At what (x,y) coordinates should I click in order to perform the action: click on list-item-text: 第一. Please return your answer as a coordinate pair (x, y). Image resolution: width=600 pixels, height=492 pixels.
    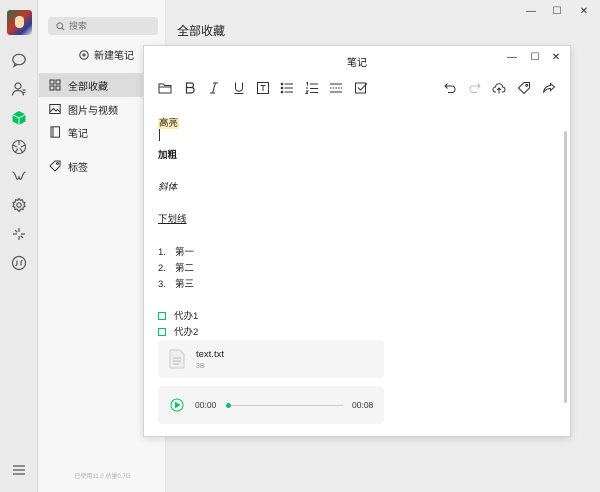
    Looking at the image, I should click on (184, 252).